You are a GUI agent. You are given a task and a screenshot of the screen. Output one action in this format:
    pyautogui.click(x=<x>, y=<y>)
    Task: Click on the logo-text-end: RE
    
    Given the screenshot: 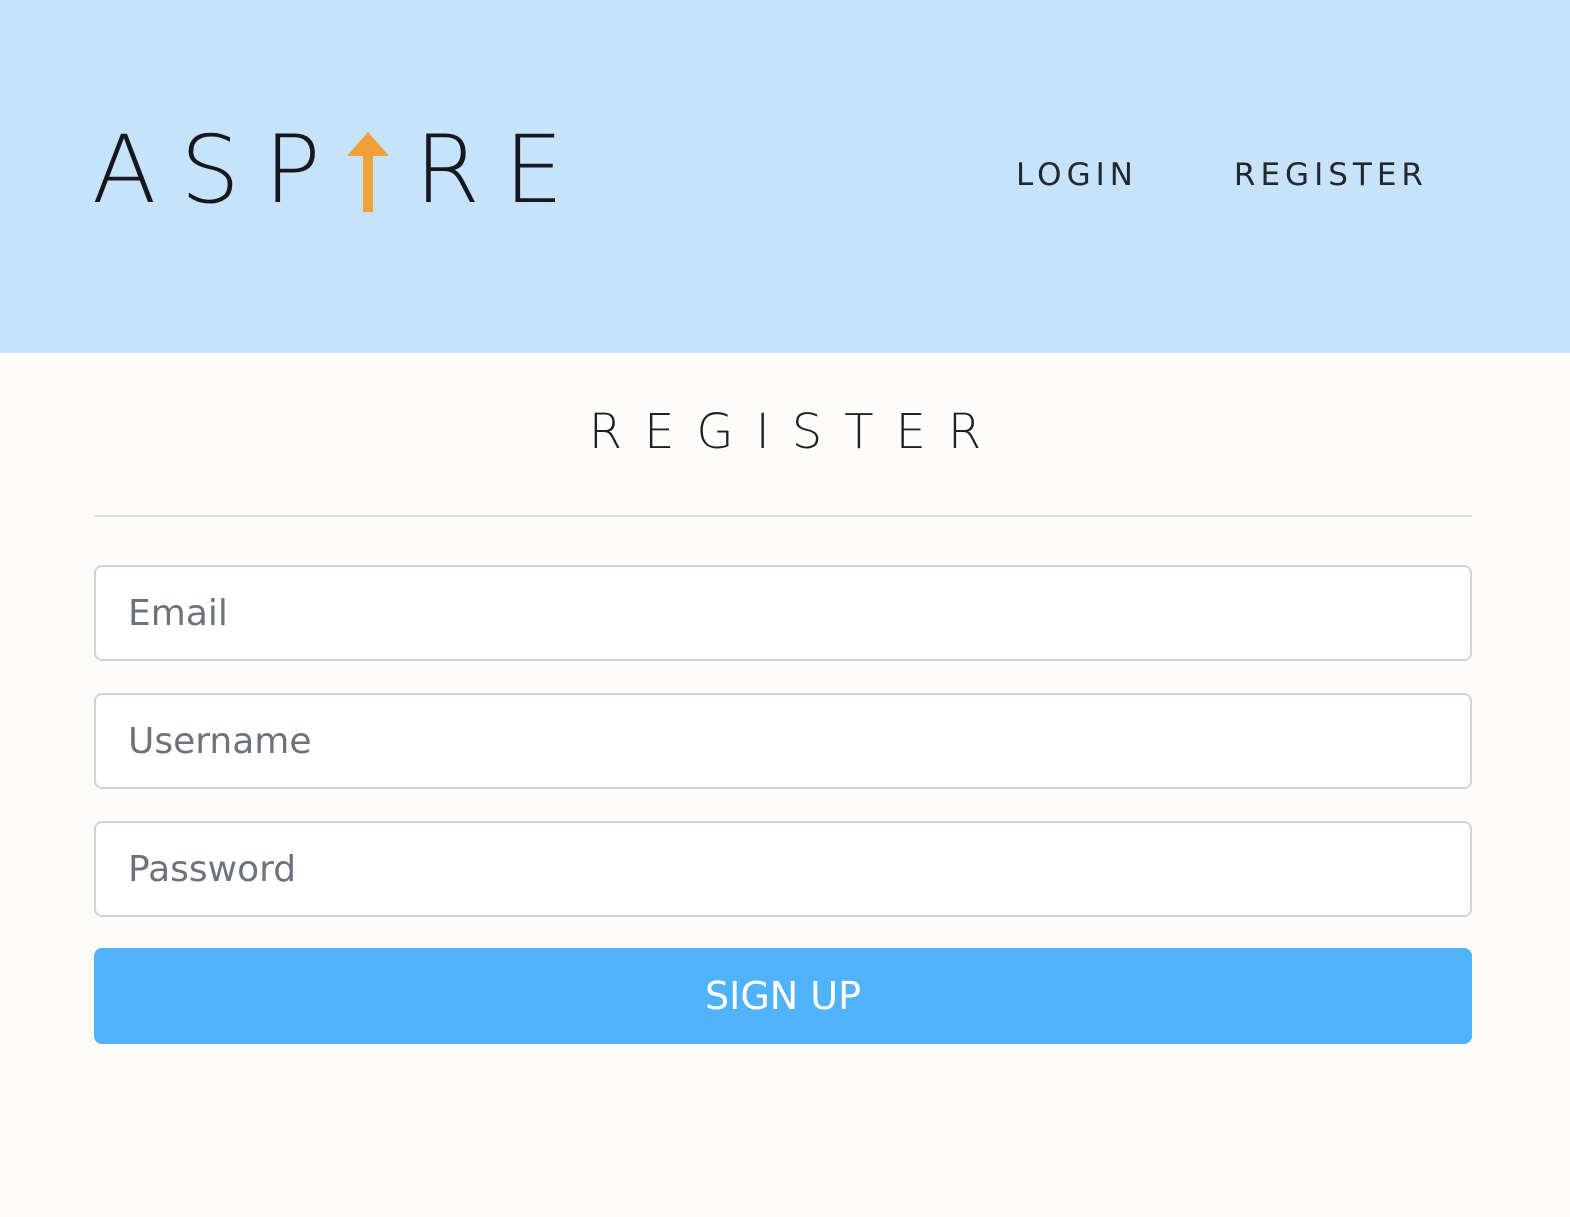 What is the action you would take?
    pyautogui.click(x=501, y=170)
    